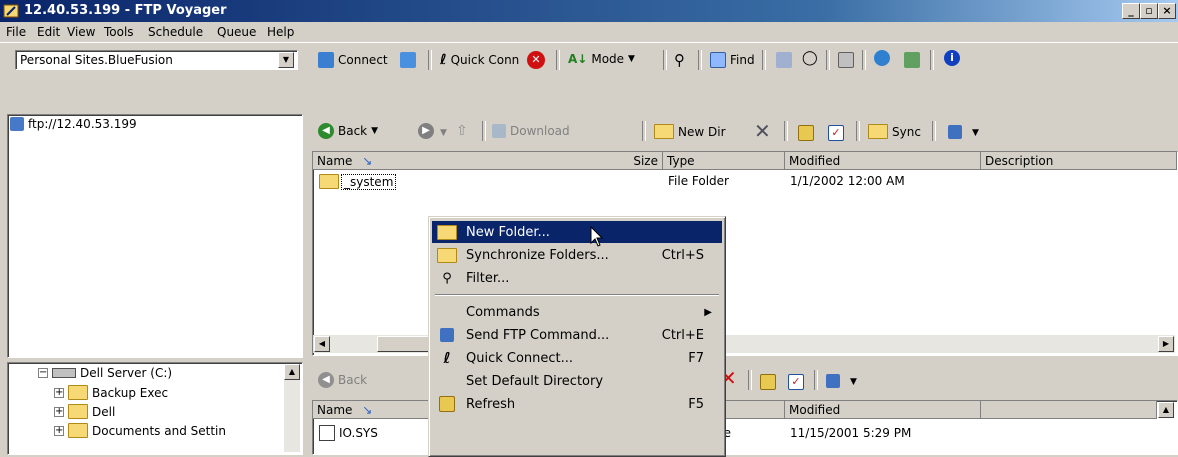 The height and width of the screenshot is (457, 1178). Describe the element at coordinates (536, 60) in the screenshot. I see `stop-icon: ✕` at that location.